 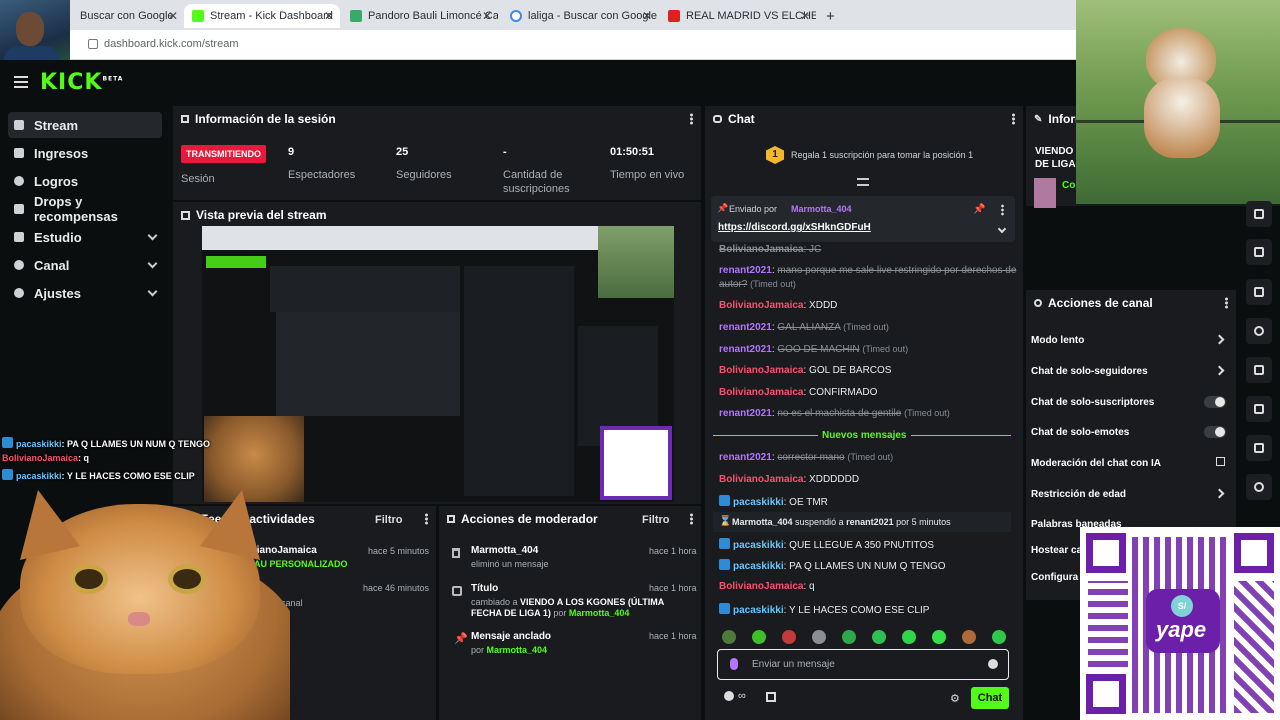 What do you see at coordinates (1057, 340) in the screenshot?
I see `slow-mode-option: Modo lento` at bounding box center [1057, 340].